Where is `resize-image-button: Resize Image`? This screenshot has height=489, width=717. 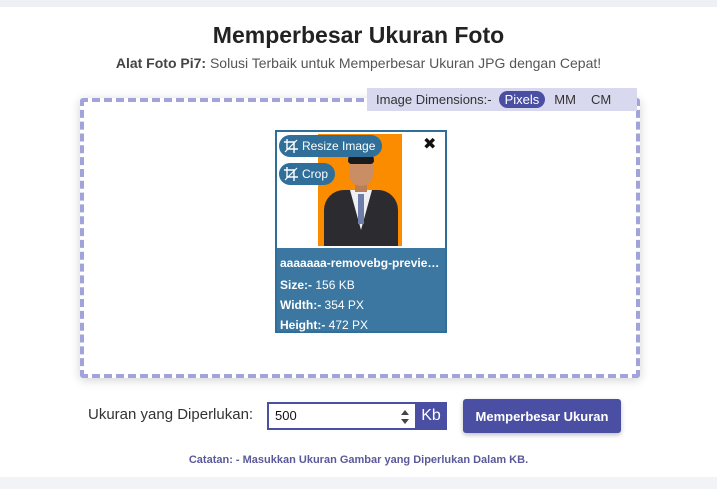
resize-image-button: Resize Image is located at coordinates (331, 146).